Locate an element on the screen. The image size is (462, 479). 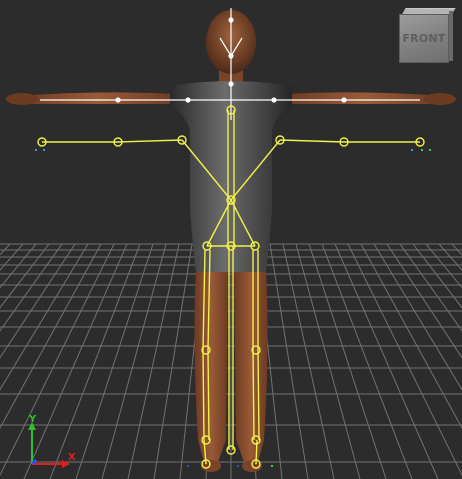
view-cube-front-face: FRONT is located at coordinates (424, 38).